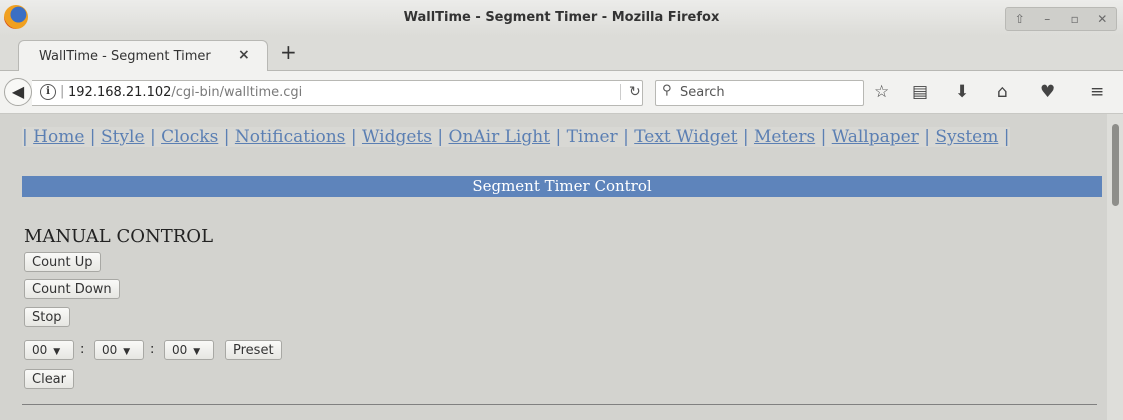  What do you see at coordinates (244, 55) in the screenshot?
I see `tab-close-icon: ×` at bounding box center [244, 55].